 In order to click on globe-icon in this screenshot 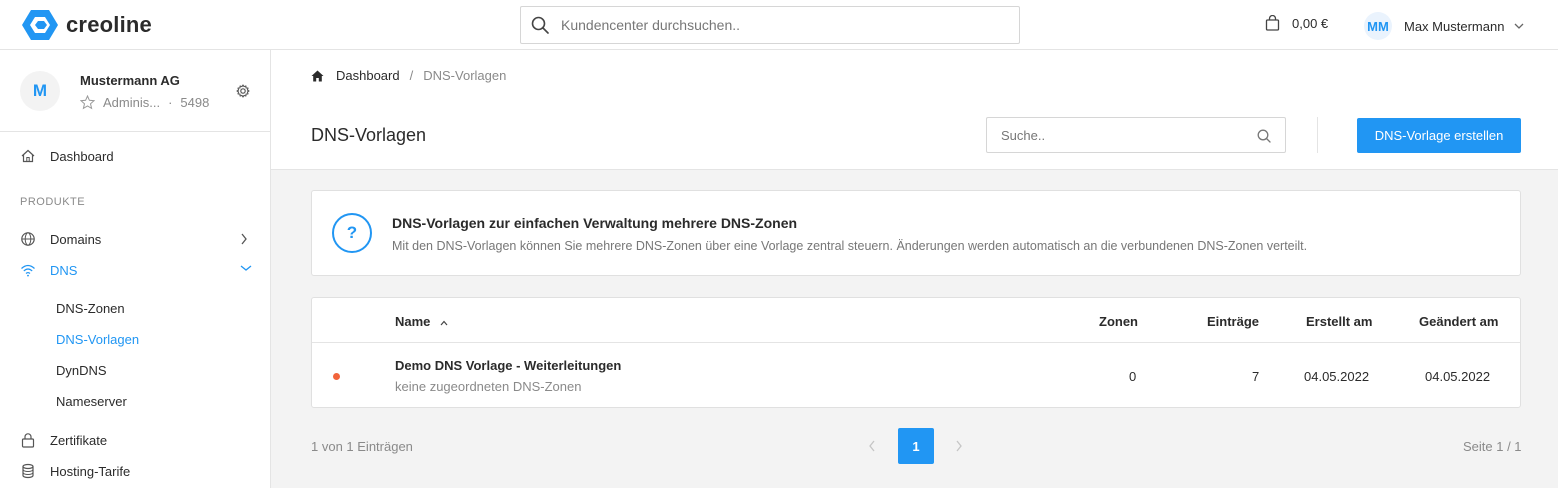, I will do `click(28, 239)`.